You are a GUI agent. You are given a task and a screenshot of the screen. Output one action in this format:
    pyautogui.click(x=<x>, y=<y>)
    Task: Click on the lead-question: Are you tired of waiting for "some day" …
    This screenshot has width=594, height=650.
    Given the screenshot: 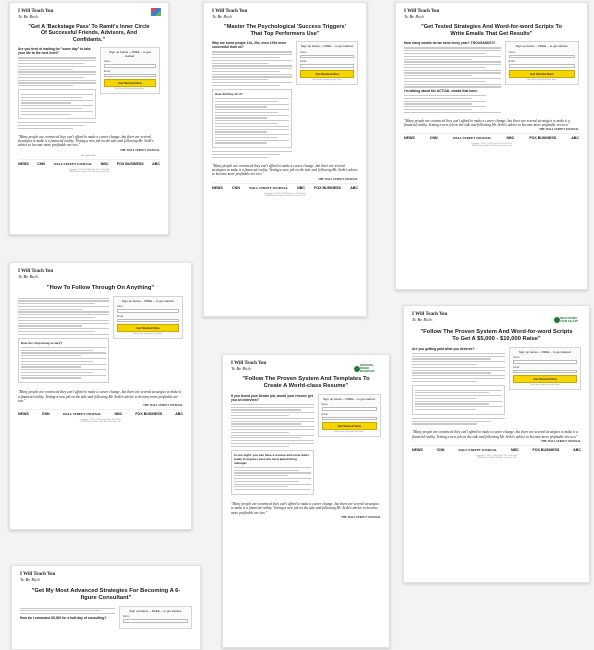 What is the action you would take?
    pyautogui.click(x=54, y=51)
    